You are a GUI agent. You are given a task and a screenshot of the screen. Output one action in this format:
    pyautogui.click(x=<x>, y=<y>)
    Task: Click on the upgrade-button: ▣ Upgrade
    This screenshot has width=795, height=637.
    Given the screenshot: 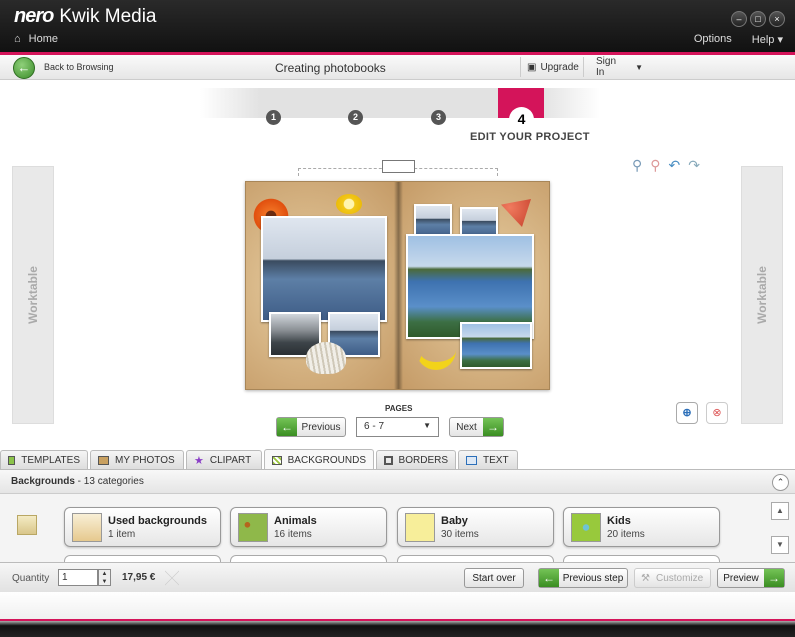 What is the action you would take?
    pyautogui.click(x=552, y=67)
    